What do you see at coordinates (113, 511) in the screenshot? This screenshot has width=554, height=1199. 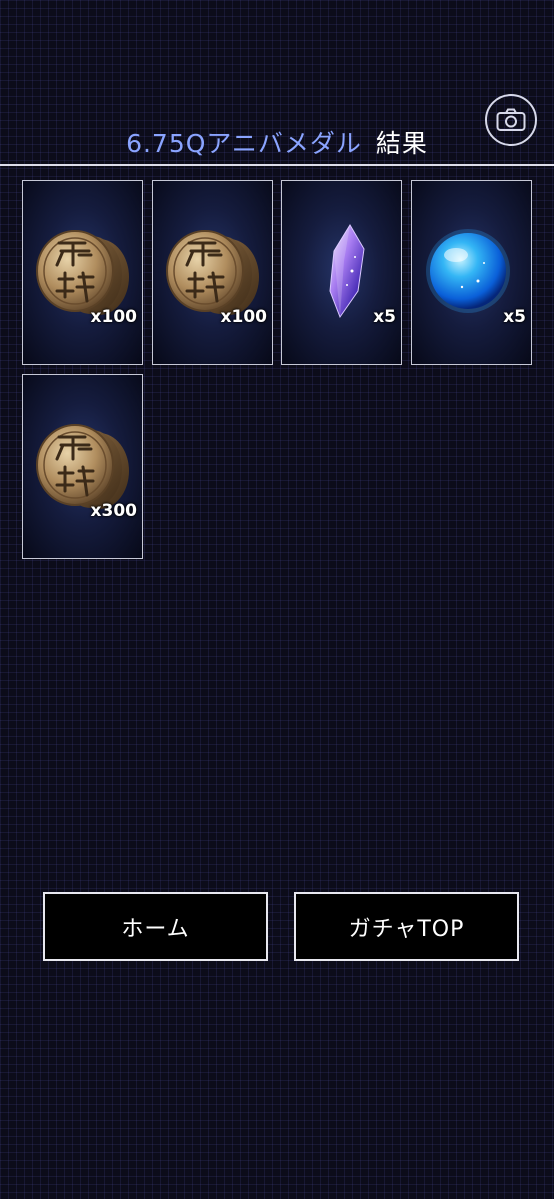 I see `quantity-label: x300` at bounding box center [113, 511].